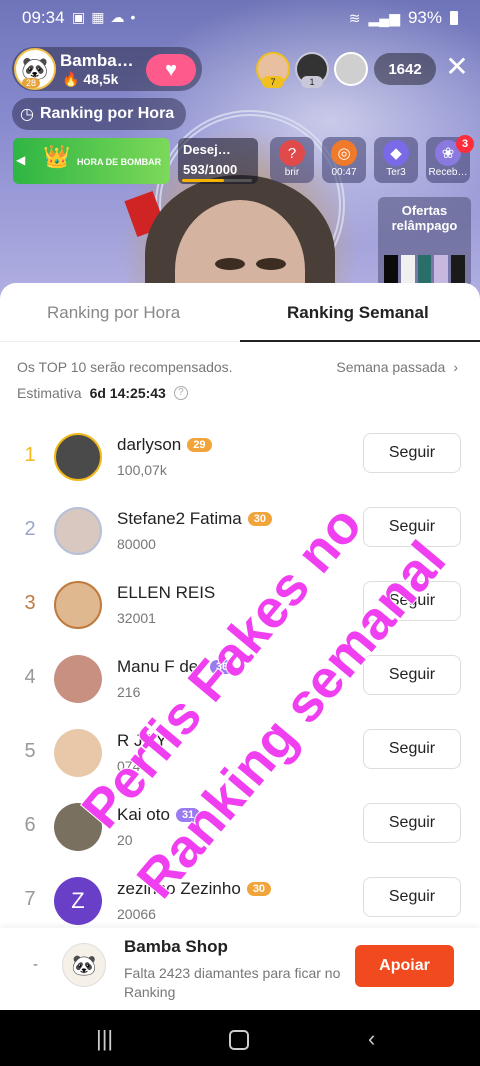  Describe the element at coordinates (424, 17) in the screenshot. I see `battery-level: 93%` at that location.